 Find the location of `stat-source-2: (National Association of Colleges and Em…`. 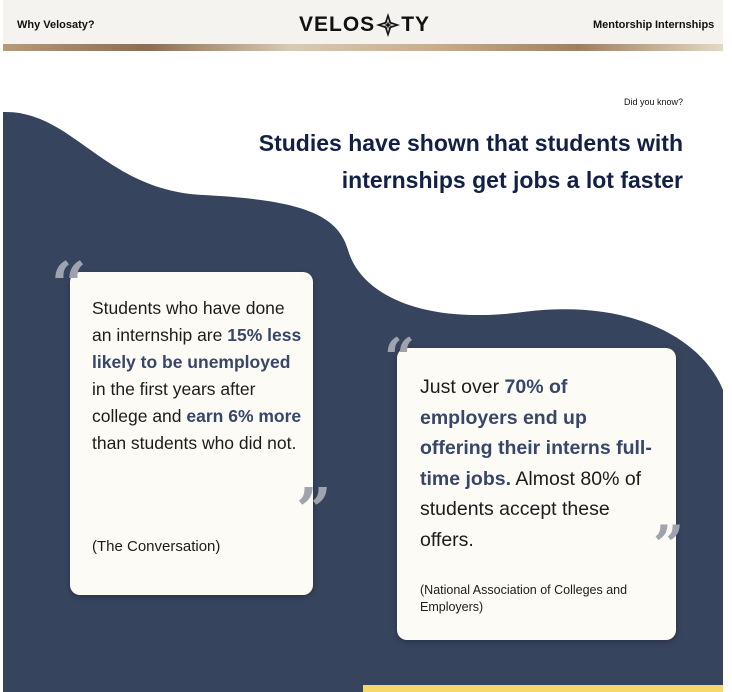

stat-source-2: (National Association of Colleges and Em… is located at coordinates (524, 598).